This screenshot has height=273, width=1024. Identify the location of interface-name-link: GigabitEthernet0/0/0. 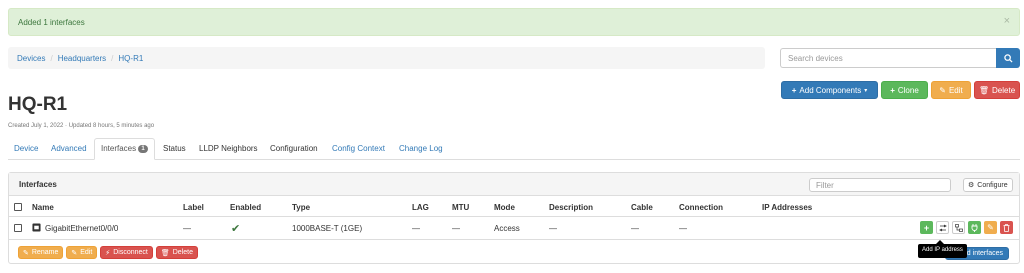
(81, 228).